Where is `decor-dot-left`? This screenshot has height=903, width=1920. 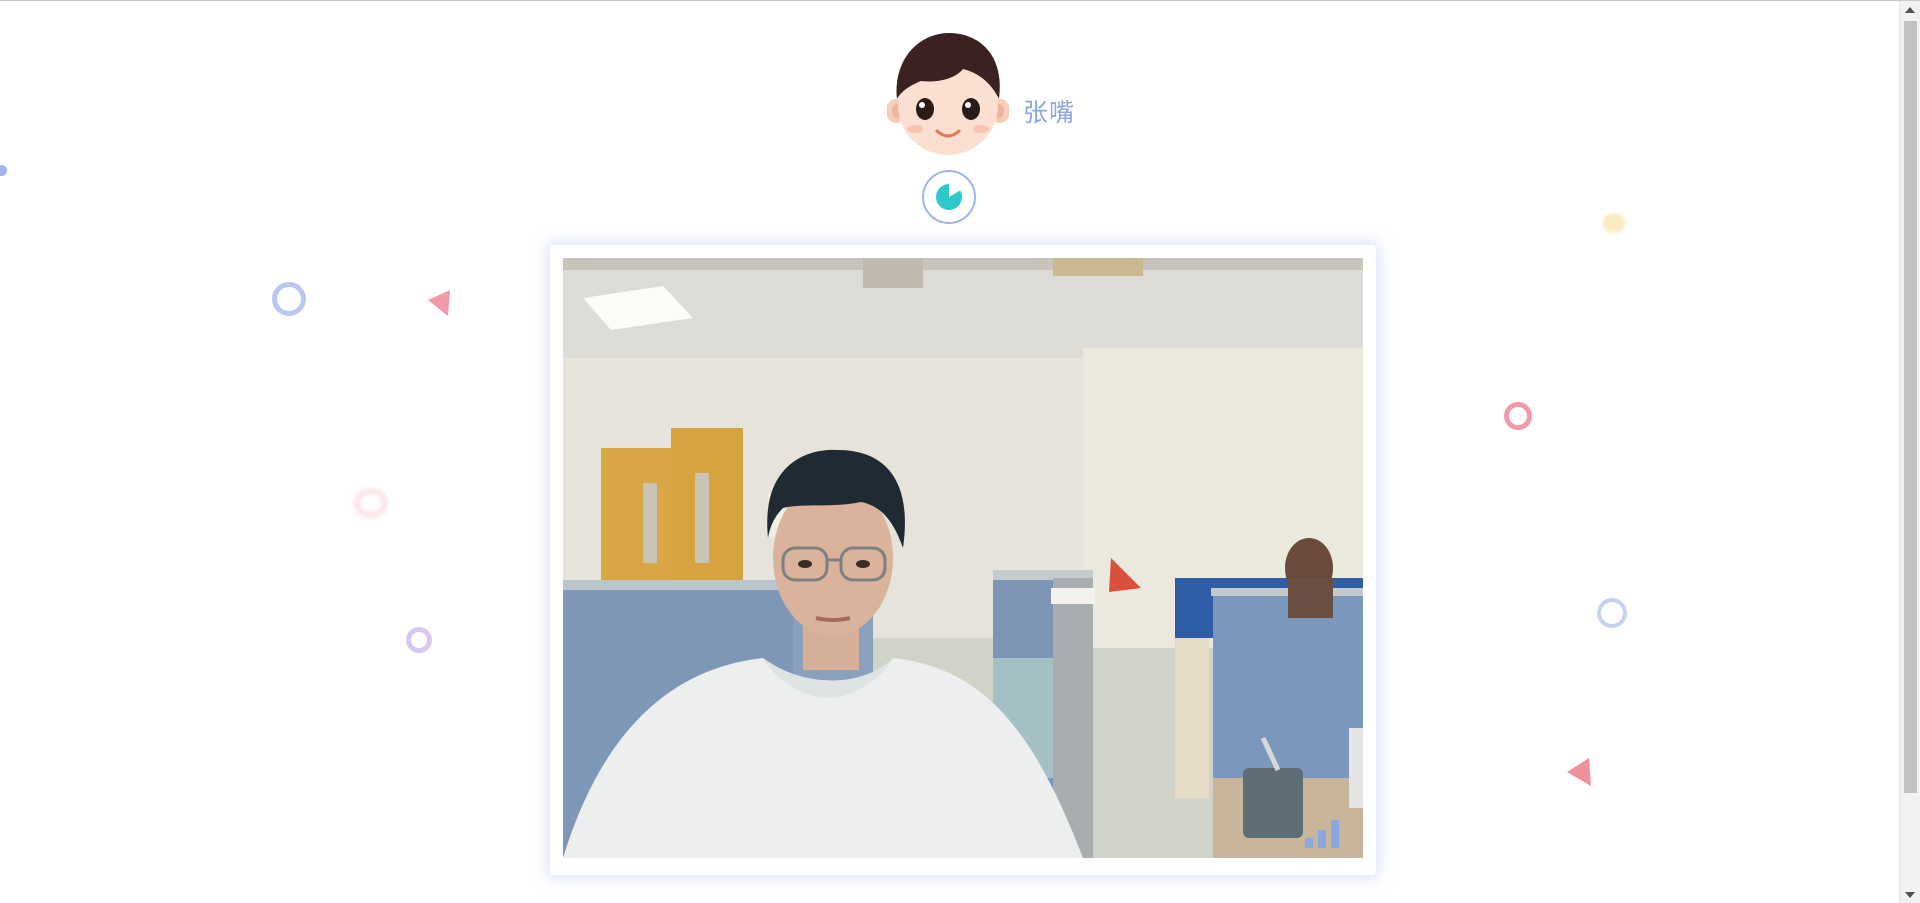
decor-dot-left is located at coordinates (3, 170).